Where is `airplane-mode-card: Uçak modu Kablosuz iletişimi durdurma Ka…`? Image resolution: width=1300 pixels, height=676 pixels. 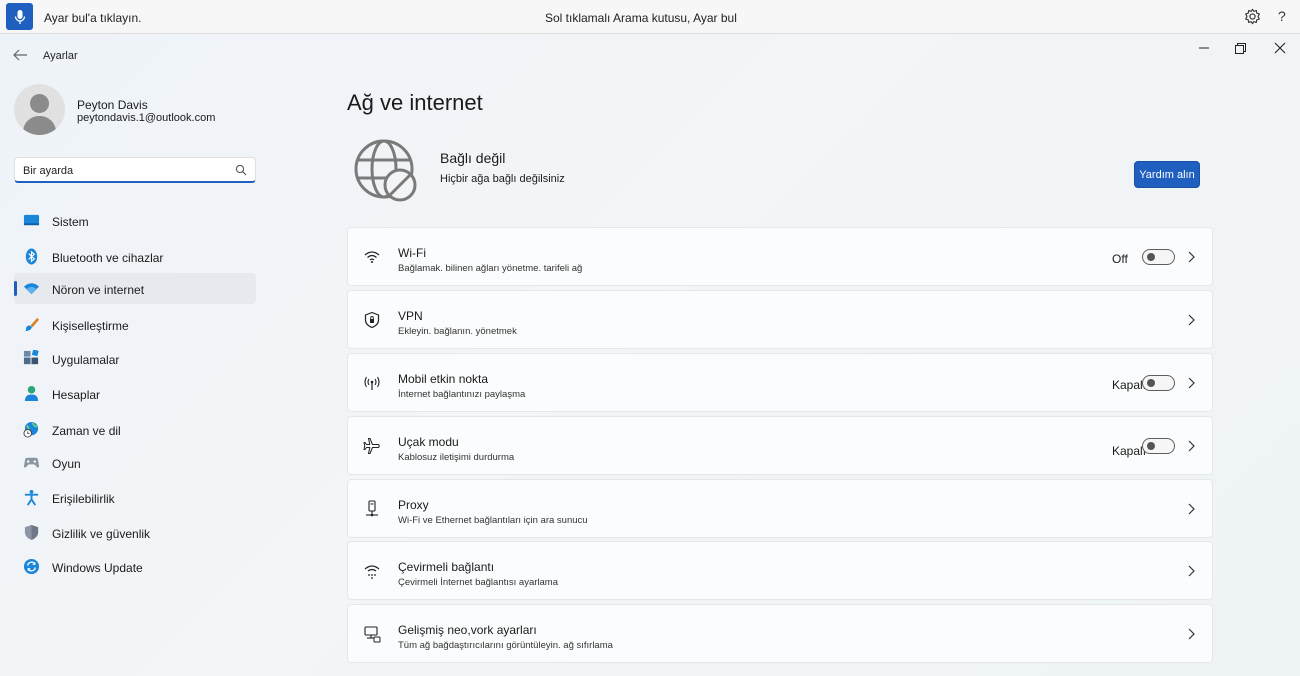
airplane-mode-card: Uçak modu Kablosuz iletişimi durdurma Ka… is located at coordinates (780, 445).